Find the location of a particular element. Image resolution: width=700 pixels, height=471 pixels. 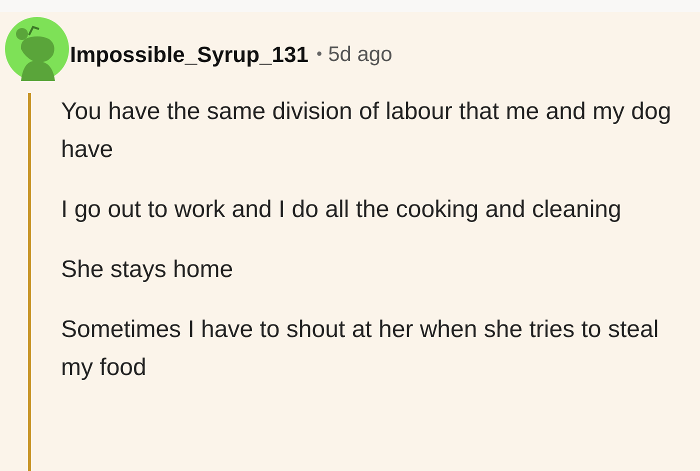

comment-paragraph: You have the same division of labour that me and my dog have is located at coordinates (366, 131).